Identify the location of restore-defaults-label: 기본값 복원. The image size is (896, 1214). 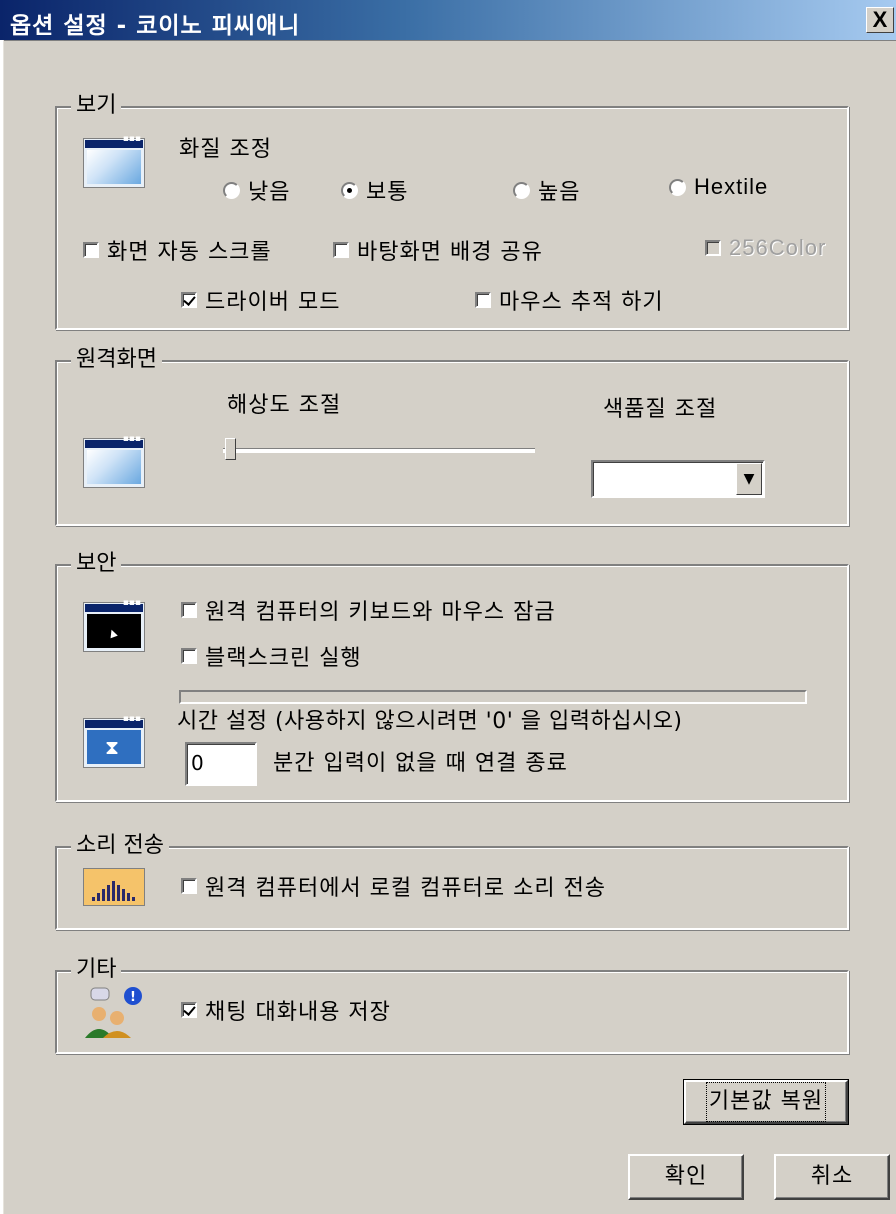
(766, 1102).